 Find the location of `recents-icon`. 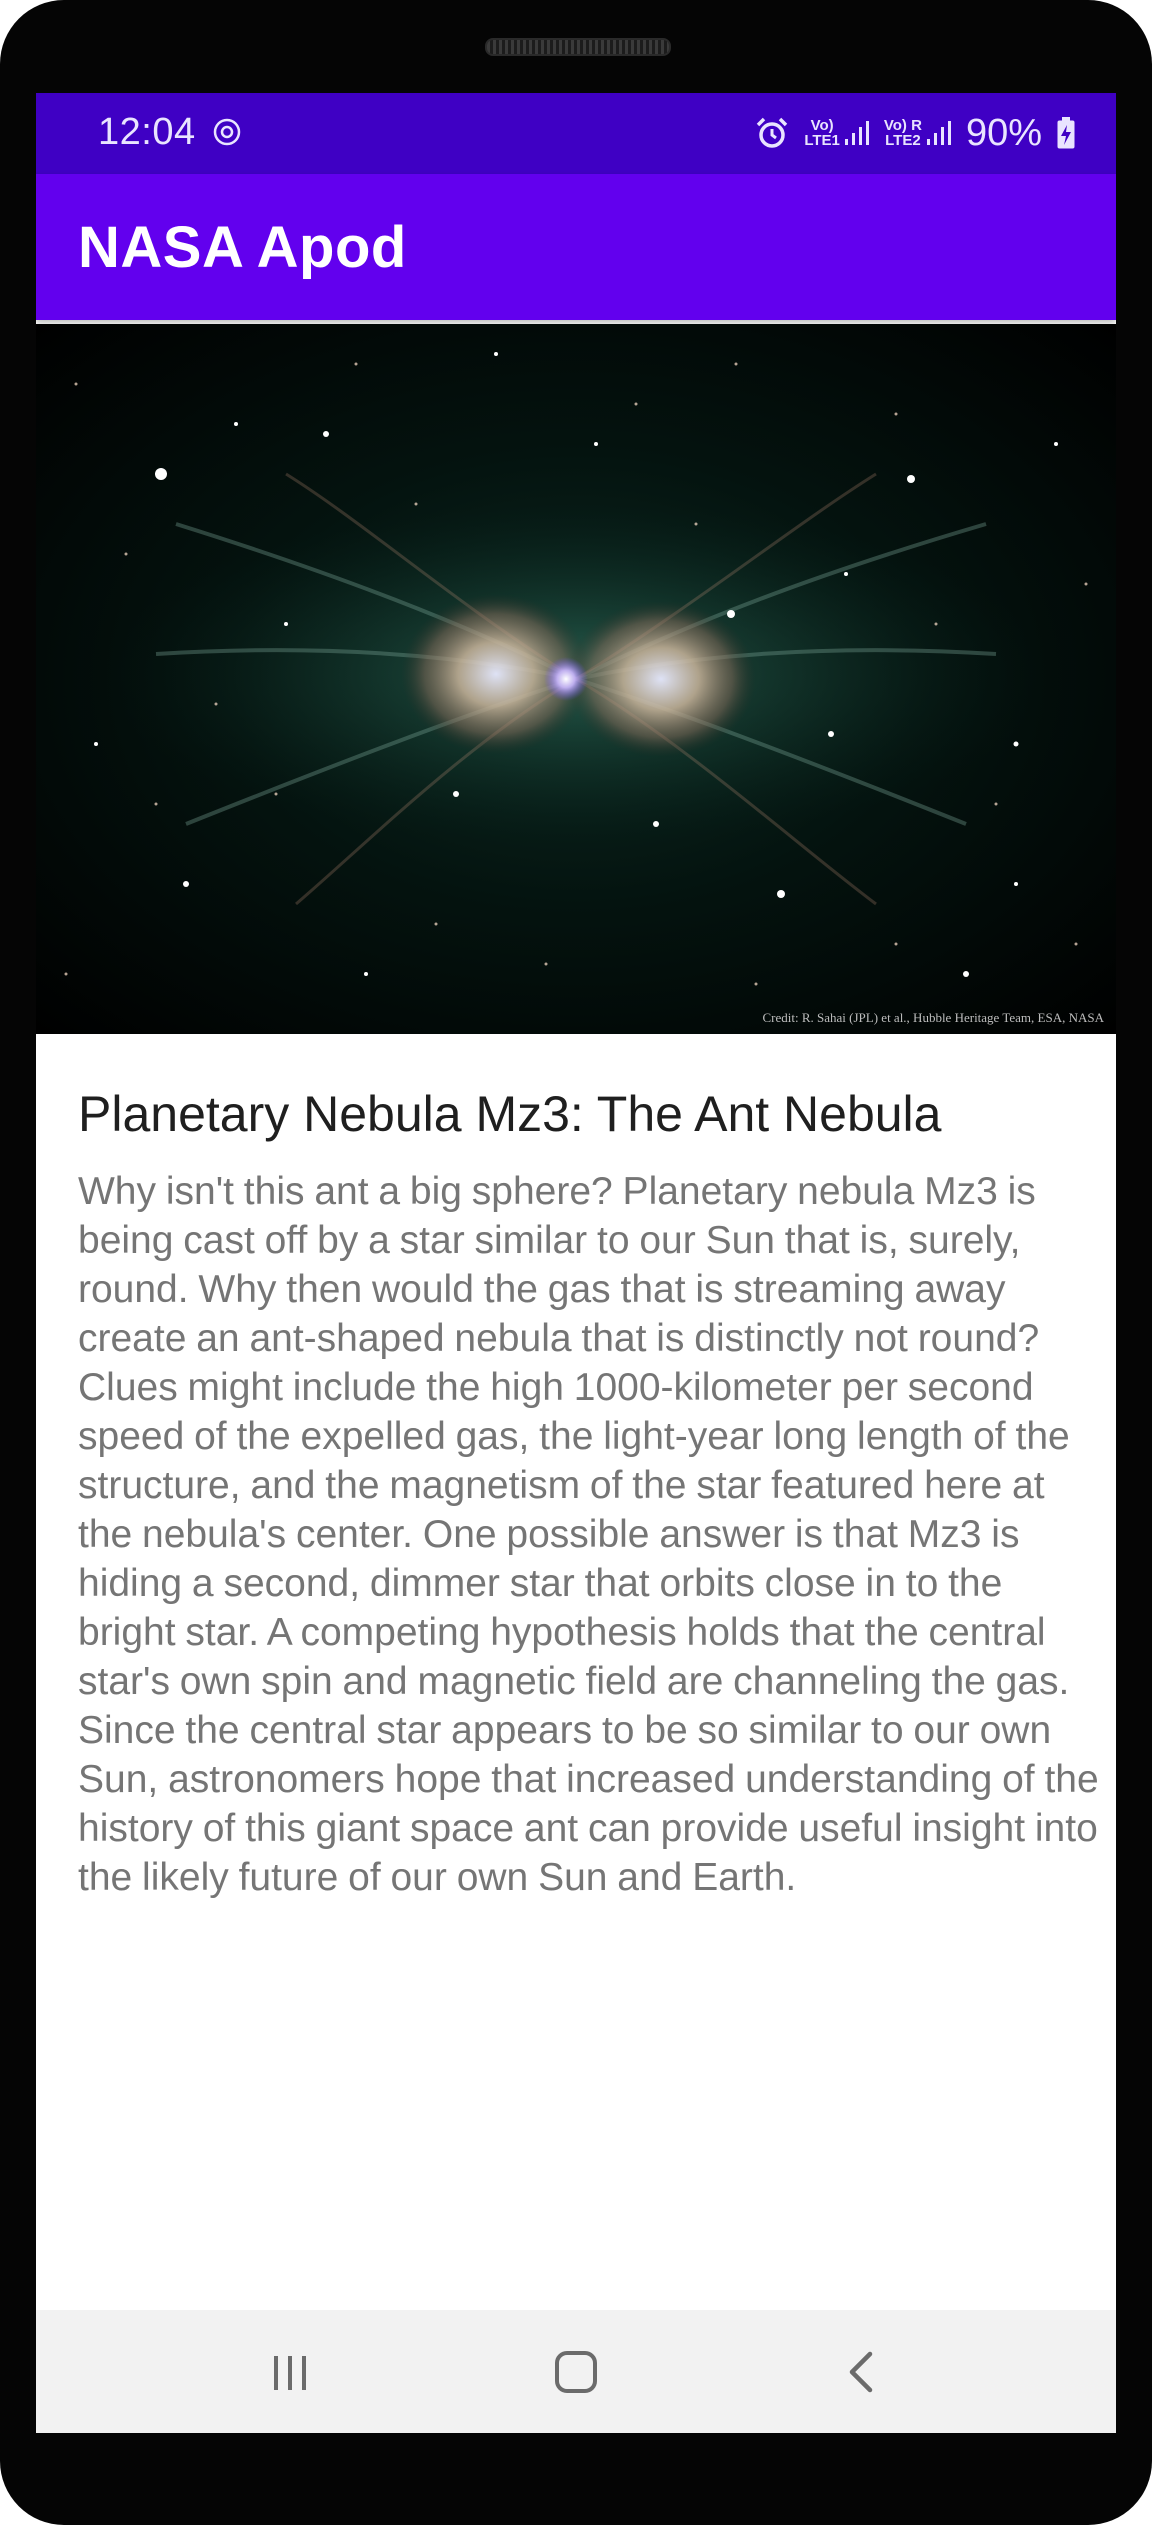

recents-icon is located at coordinates (290, 2372).